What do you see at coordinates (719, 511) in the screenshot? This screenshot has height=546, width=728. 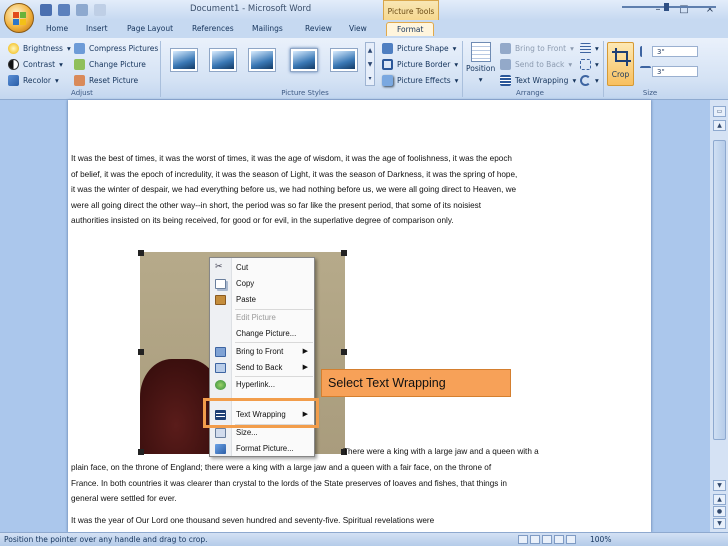 I see `browse-object-icon: ●` at bounding box center [719, 511].